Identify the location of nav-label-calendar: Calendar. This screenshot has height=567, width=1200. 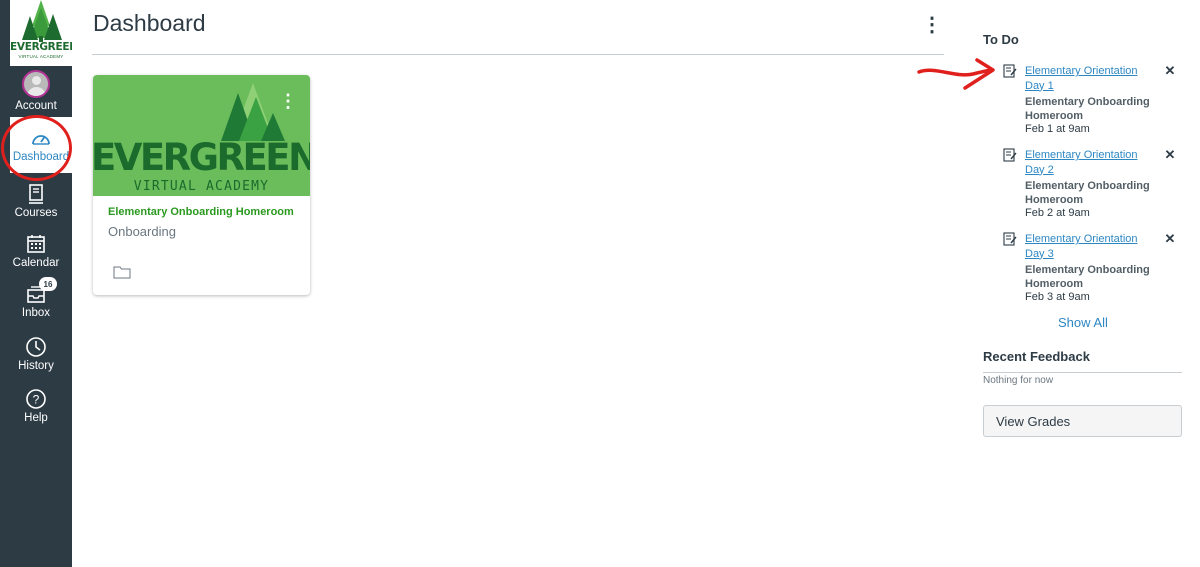
(36, 263).